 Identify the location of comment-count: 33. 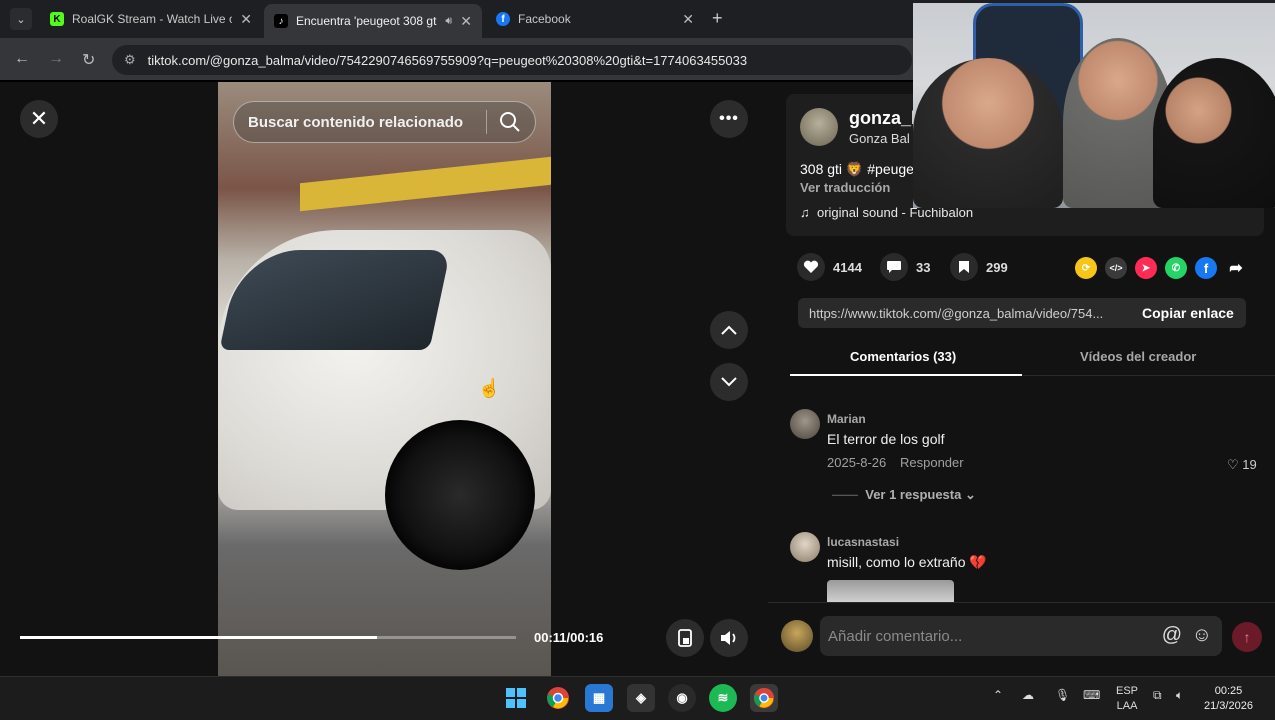
(923, 267).